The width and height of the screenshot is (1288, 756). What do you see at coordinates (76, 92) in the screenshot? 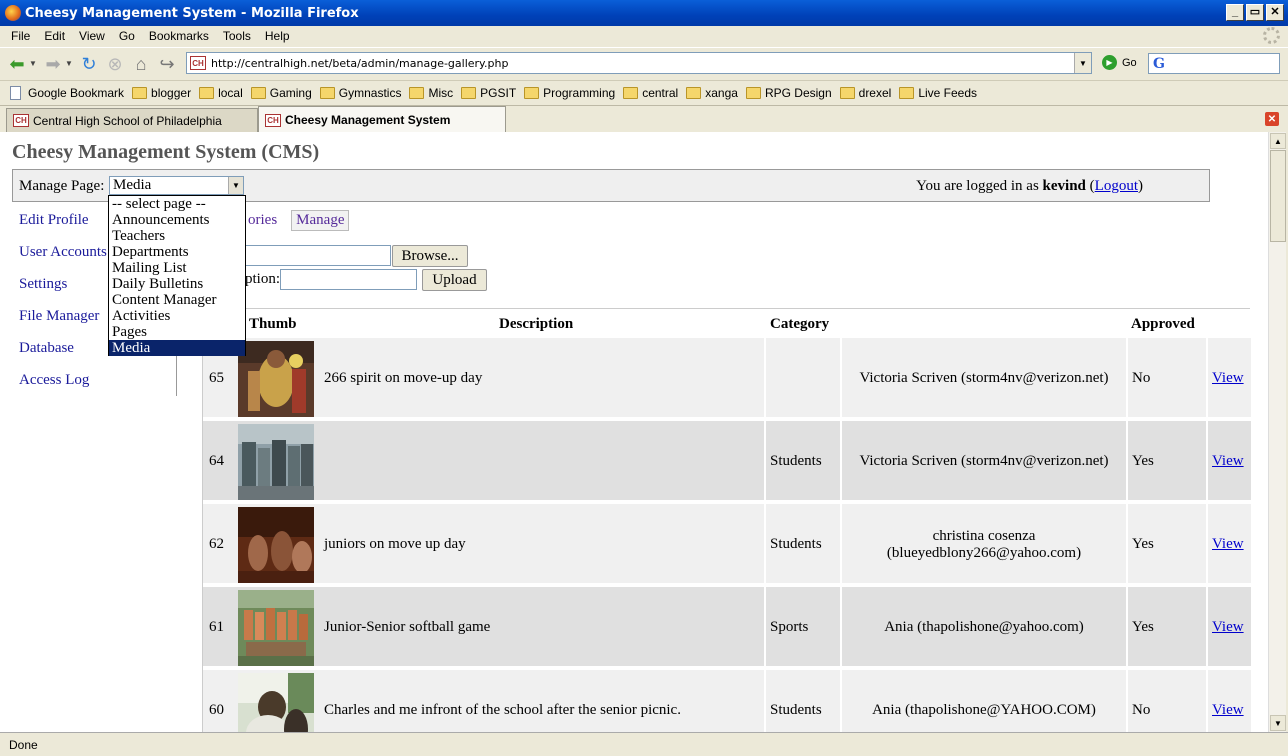
I see `bookmark-label: Google Bookmark` at bounding box center [76, 92].